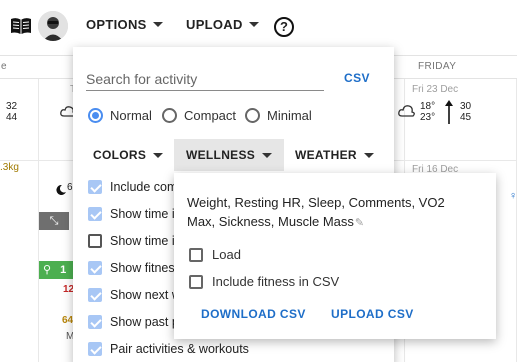 Image resolution: width=517 pixels, height=362 pixels. What do you see at coordinates (407, 113) in the screenshot?
I see `cloud-icon` at bounding box center [407, 113].